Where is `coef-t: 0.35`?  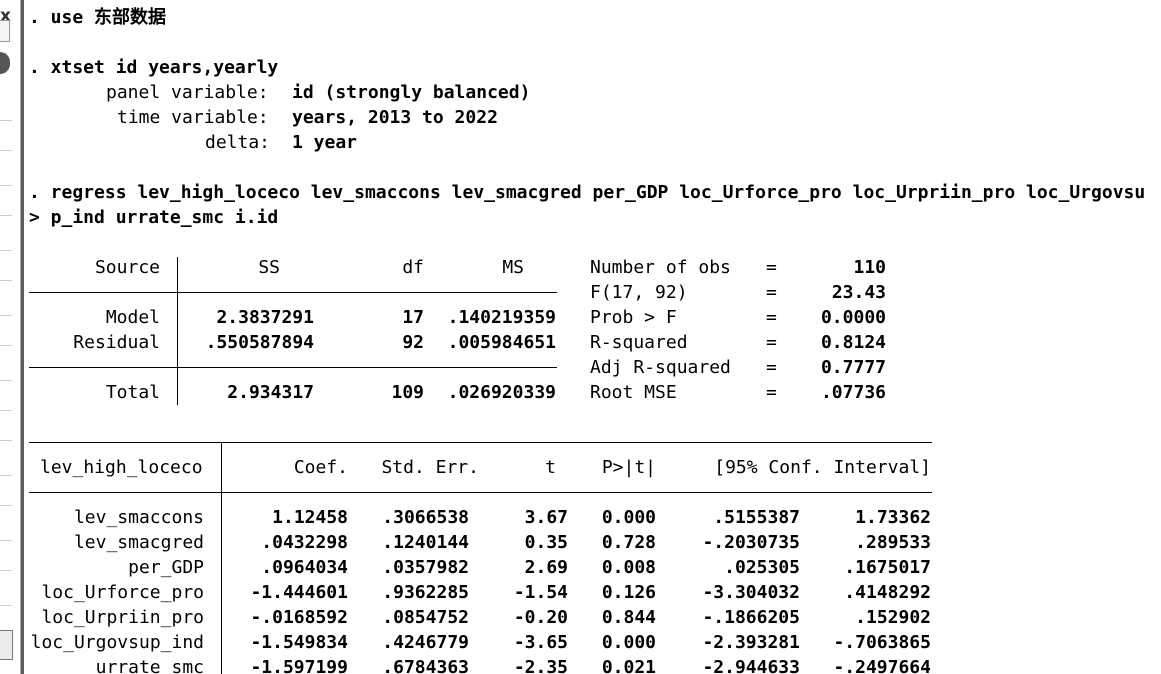
coef-t: 0.35 is located at coordinates (546, 542).